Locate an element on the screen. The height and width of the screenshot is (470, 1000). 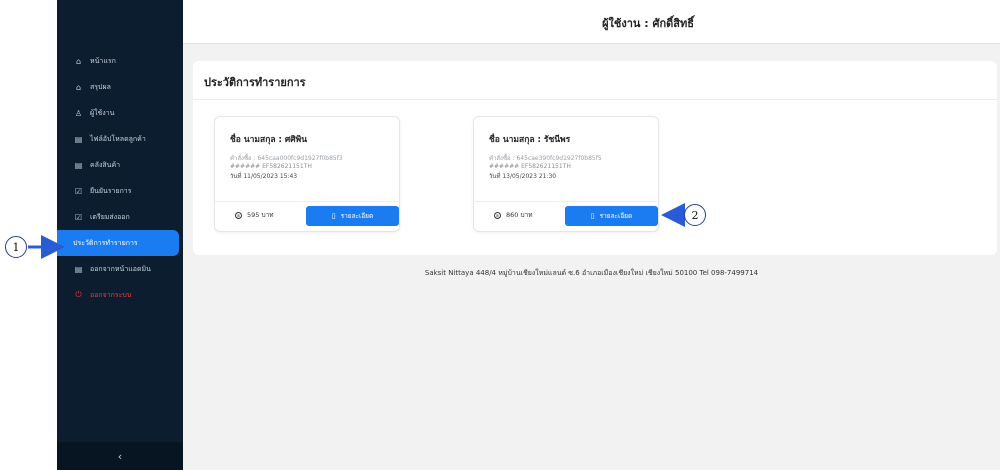
chevron-left-icon: ‹ is located at coordinates (120, 456).